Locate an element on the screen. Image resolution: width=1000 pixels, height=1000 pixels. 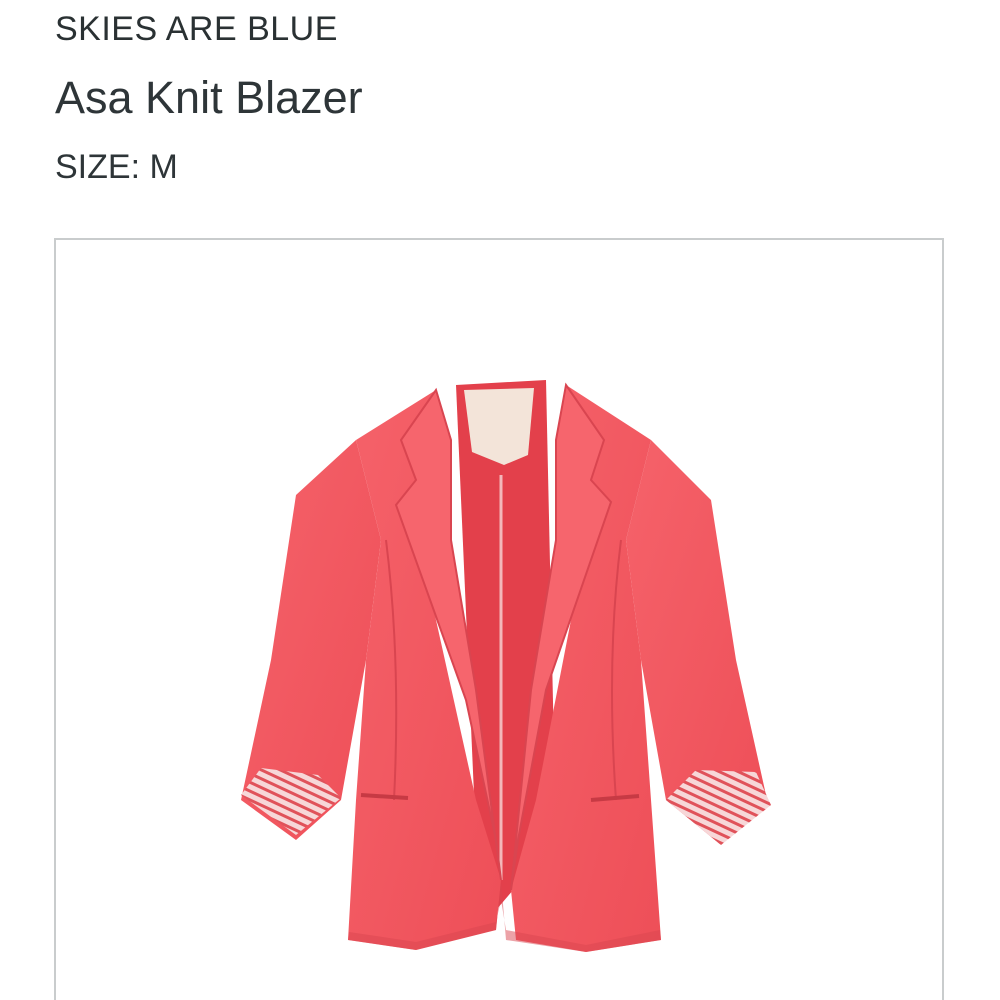
size-info: SIZE: M is located at coordinates (116, 167).